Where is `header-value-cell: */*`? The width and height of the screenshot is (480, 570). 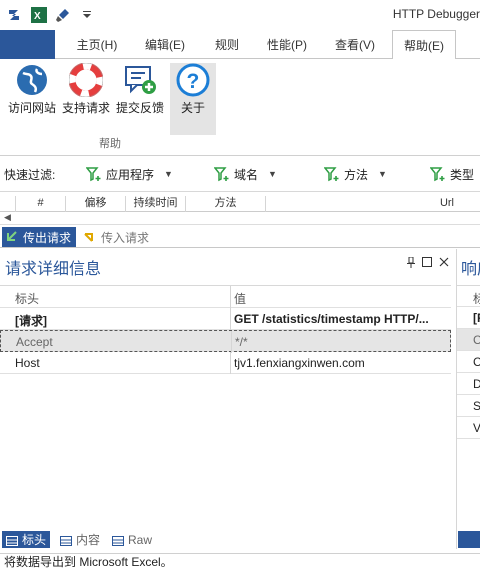
header-value-cell: */* is located at coordinates (241, 342).